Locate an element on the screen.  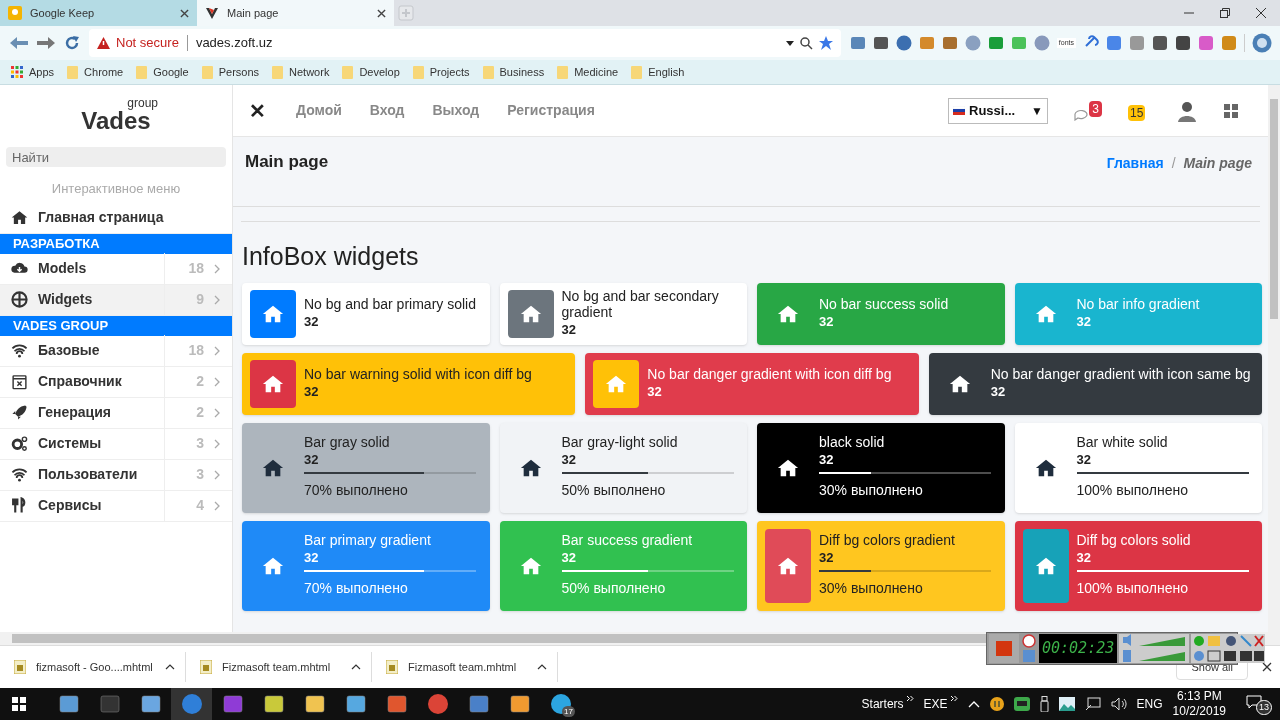
menu-item: Сервисы 4 is located at coordinates (116, 506).